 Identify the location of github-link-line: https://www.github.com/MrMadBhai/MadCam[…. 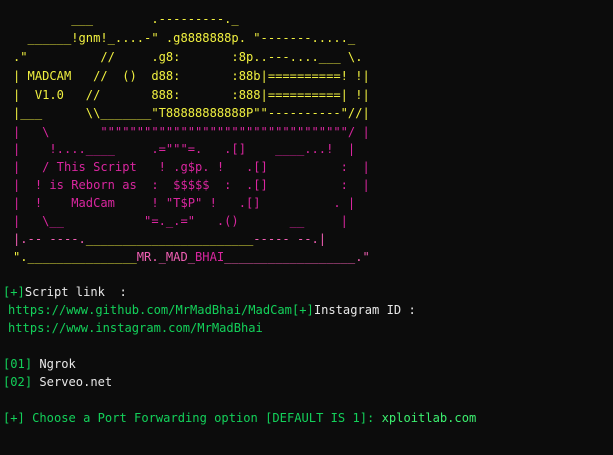
(212, 310).